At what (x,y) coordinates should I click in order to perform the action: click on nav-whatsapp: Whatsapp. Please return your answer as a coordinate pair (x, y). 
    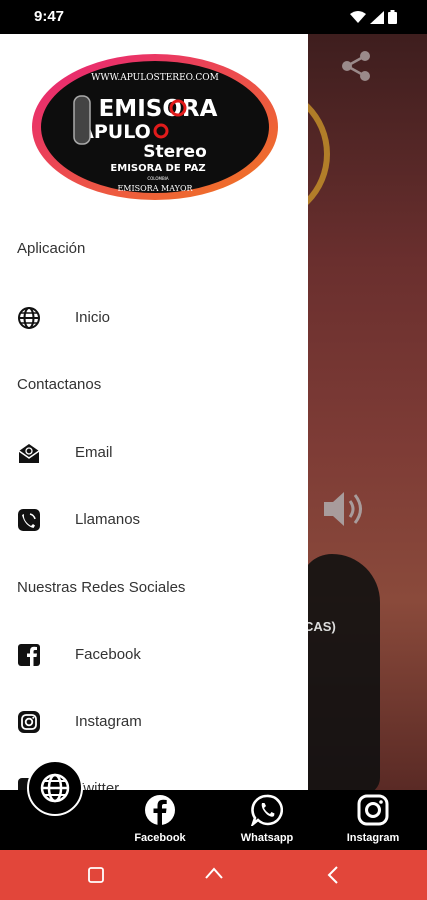
    Looking at the image, I should click on (267, 822).